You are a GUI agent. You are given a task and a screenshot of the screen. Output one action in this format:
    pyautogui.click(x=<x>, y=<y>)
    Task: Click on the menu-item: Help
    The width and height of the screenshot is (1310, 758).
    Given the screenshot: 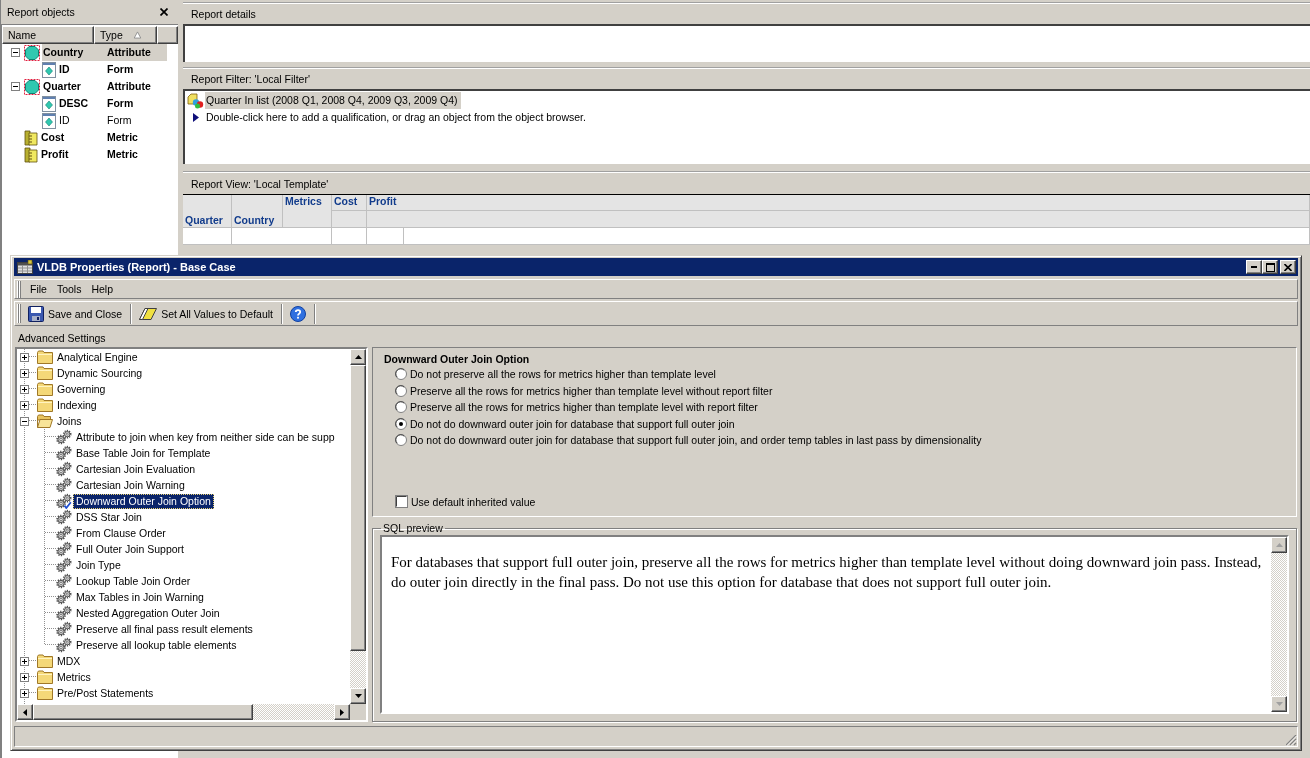 What is the action you would take?
    pyautogui.click(x=102, y=289)
    